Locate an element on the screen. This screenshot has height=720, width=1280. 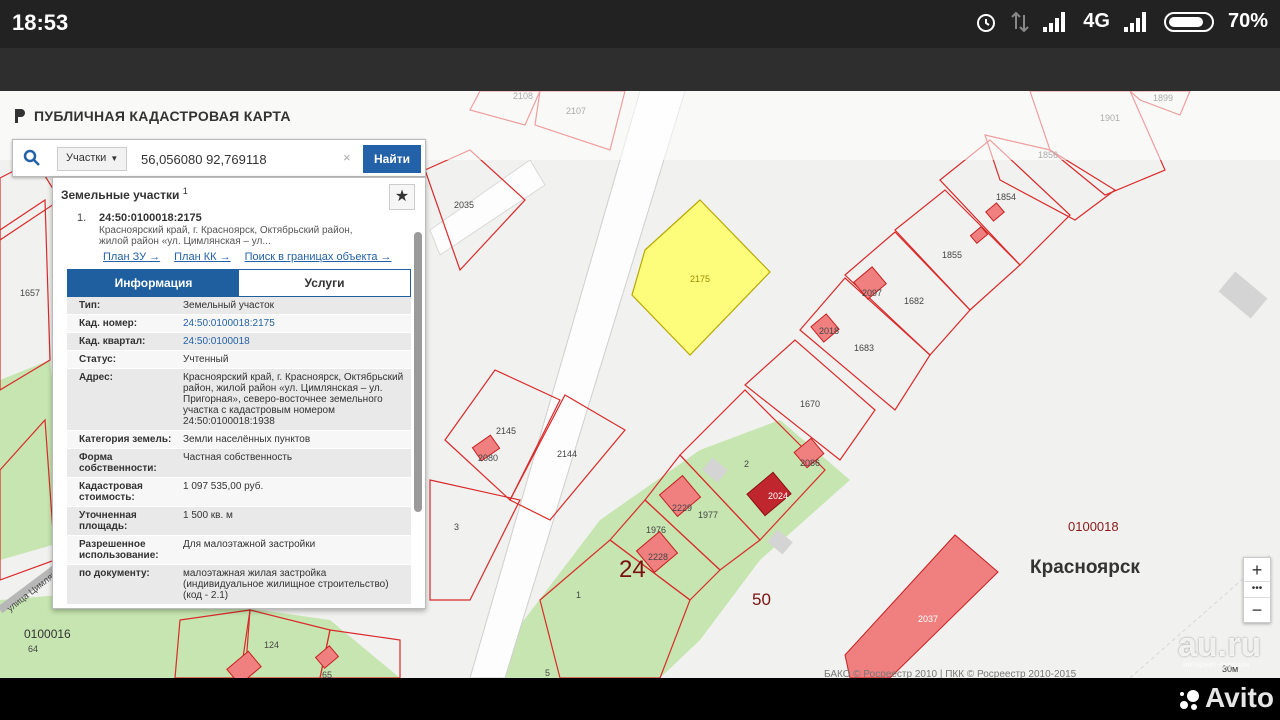
parcel-label: 2080 is located at coordinates (488, 458).